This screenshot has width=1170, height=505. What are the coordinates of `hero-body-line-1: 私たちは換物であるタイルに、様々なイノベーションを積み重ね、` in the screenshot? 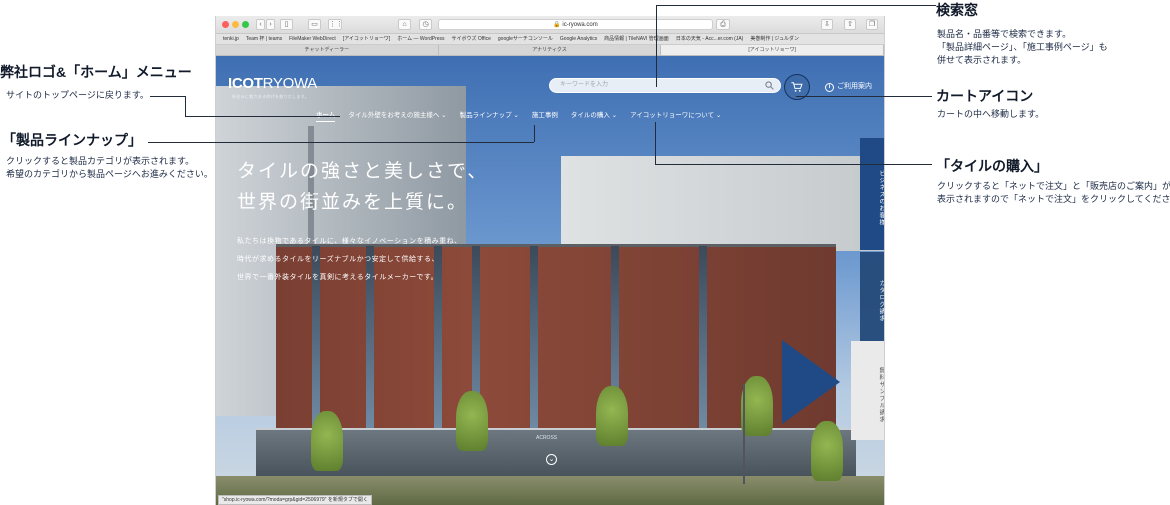 It's located at (349, 241).